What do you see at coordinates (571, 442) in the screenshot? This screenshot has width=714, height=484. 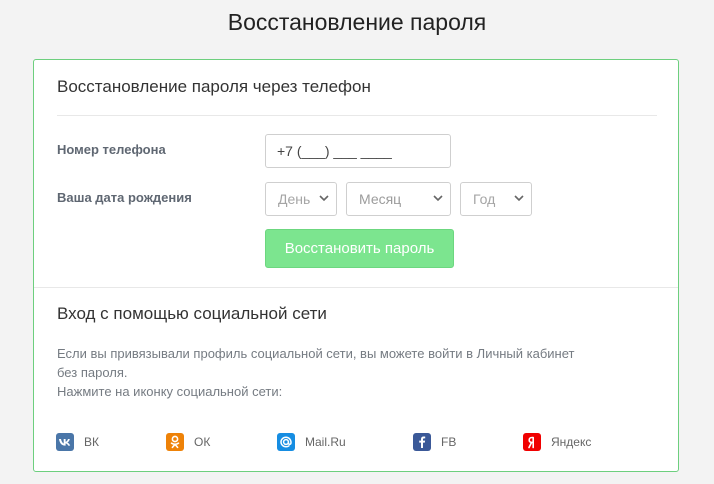 I see `yandex-label: Яндекс` at bounding box center [571, 442].